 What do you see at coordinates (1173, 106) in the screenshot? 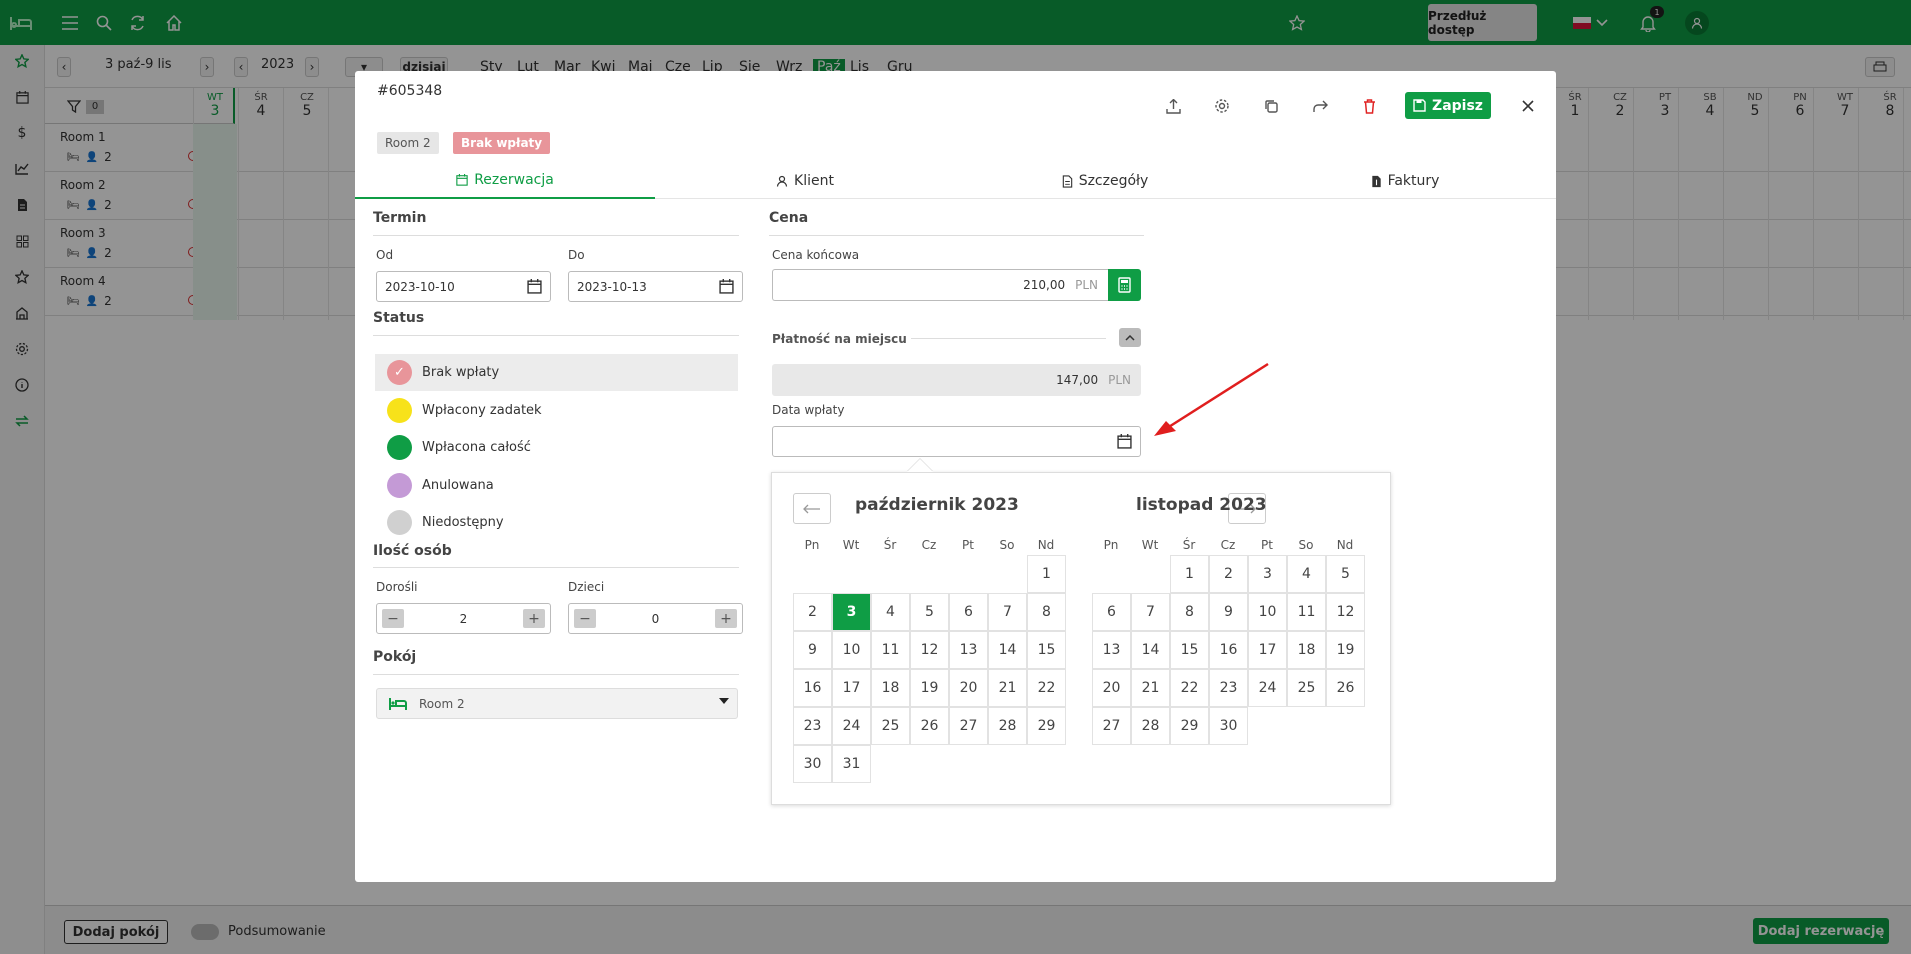
I see `export-icon` at bounding box center [1173, 106].